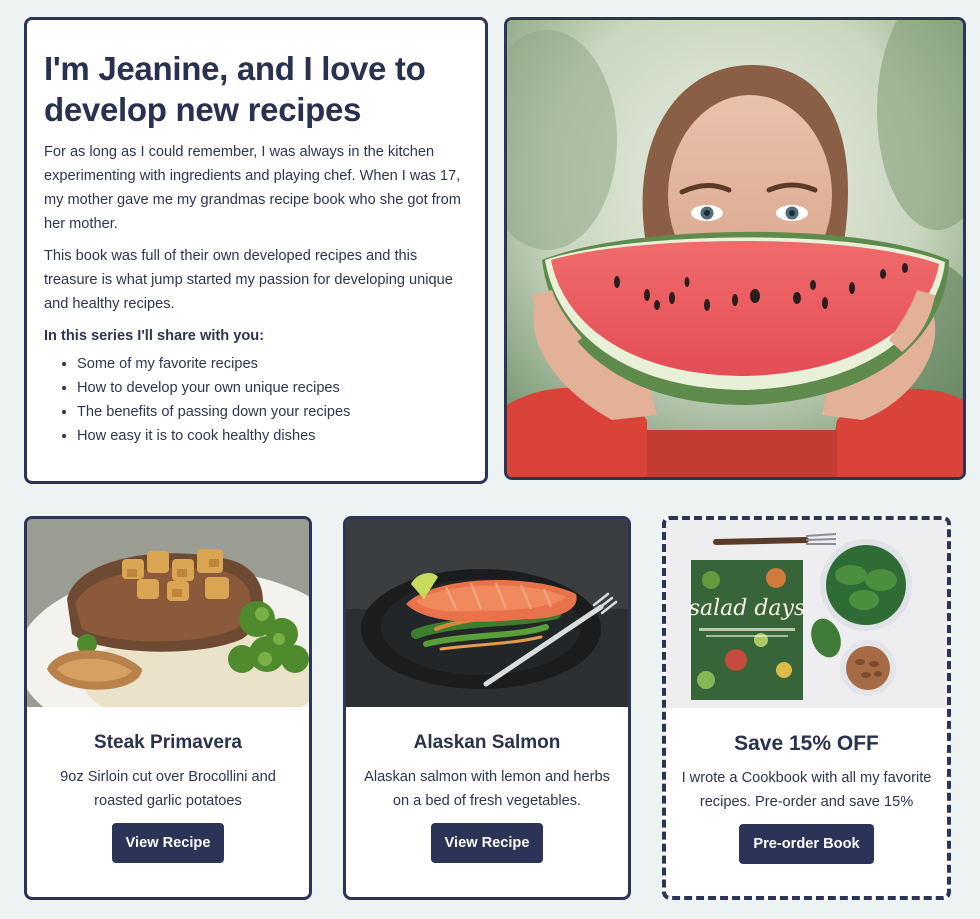  Describe the element at coordinates (154, 336) in the screenshot. I see `series-list-title: In this series I'll share with you:` at that location.